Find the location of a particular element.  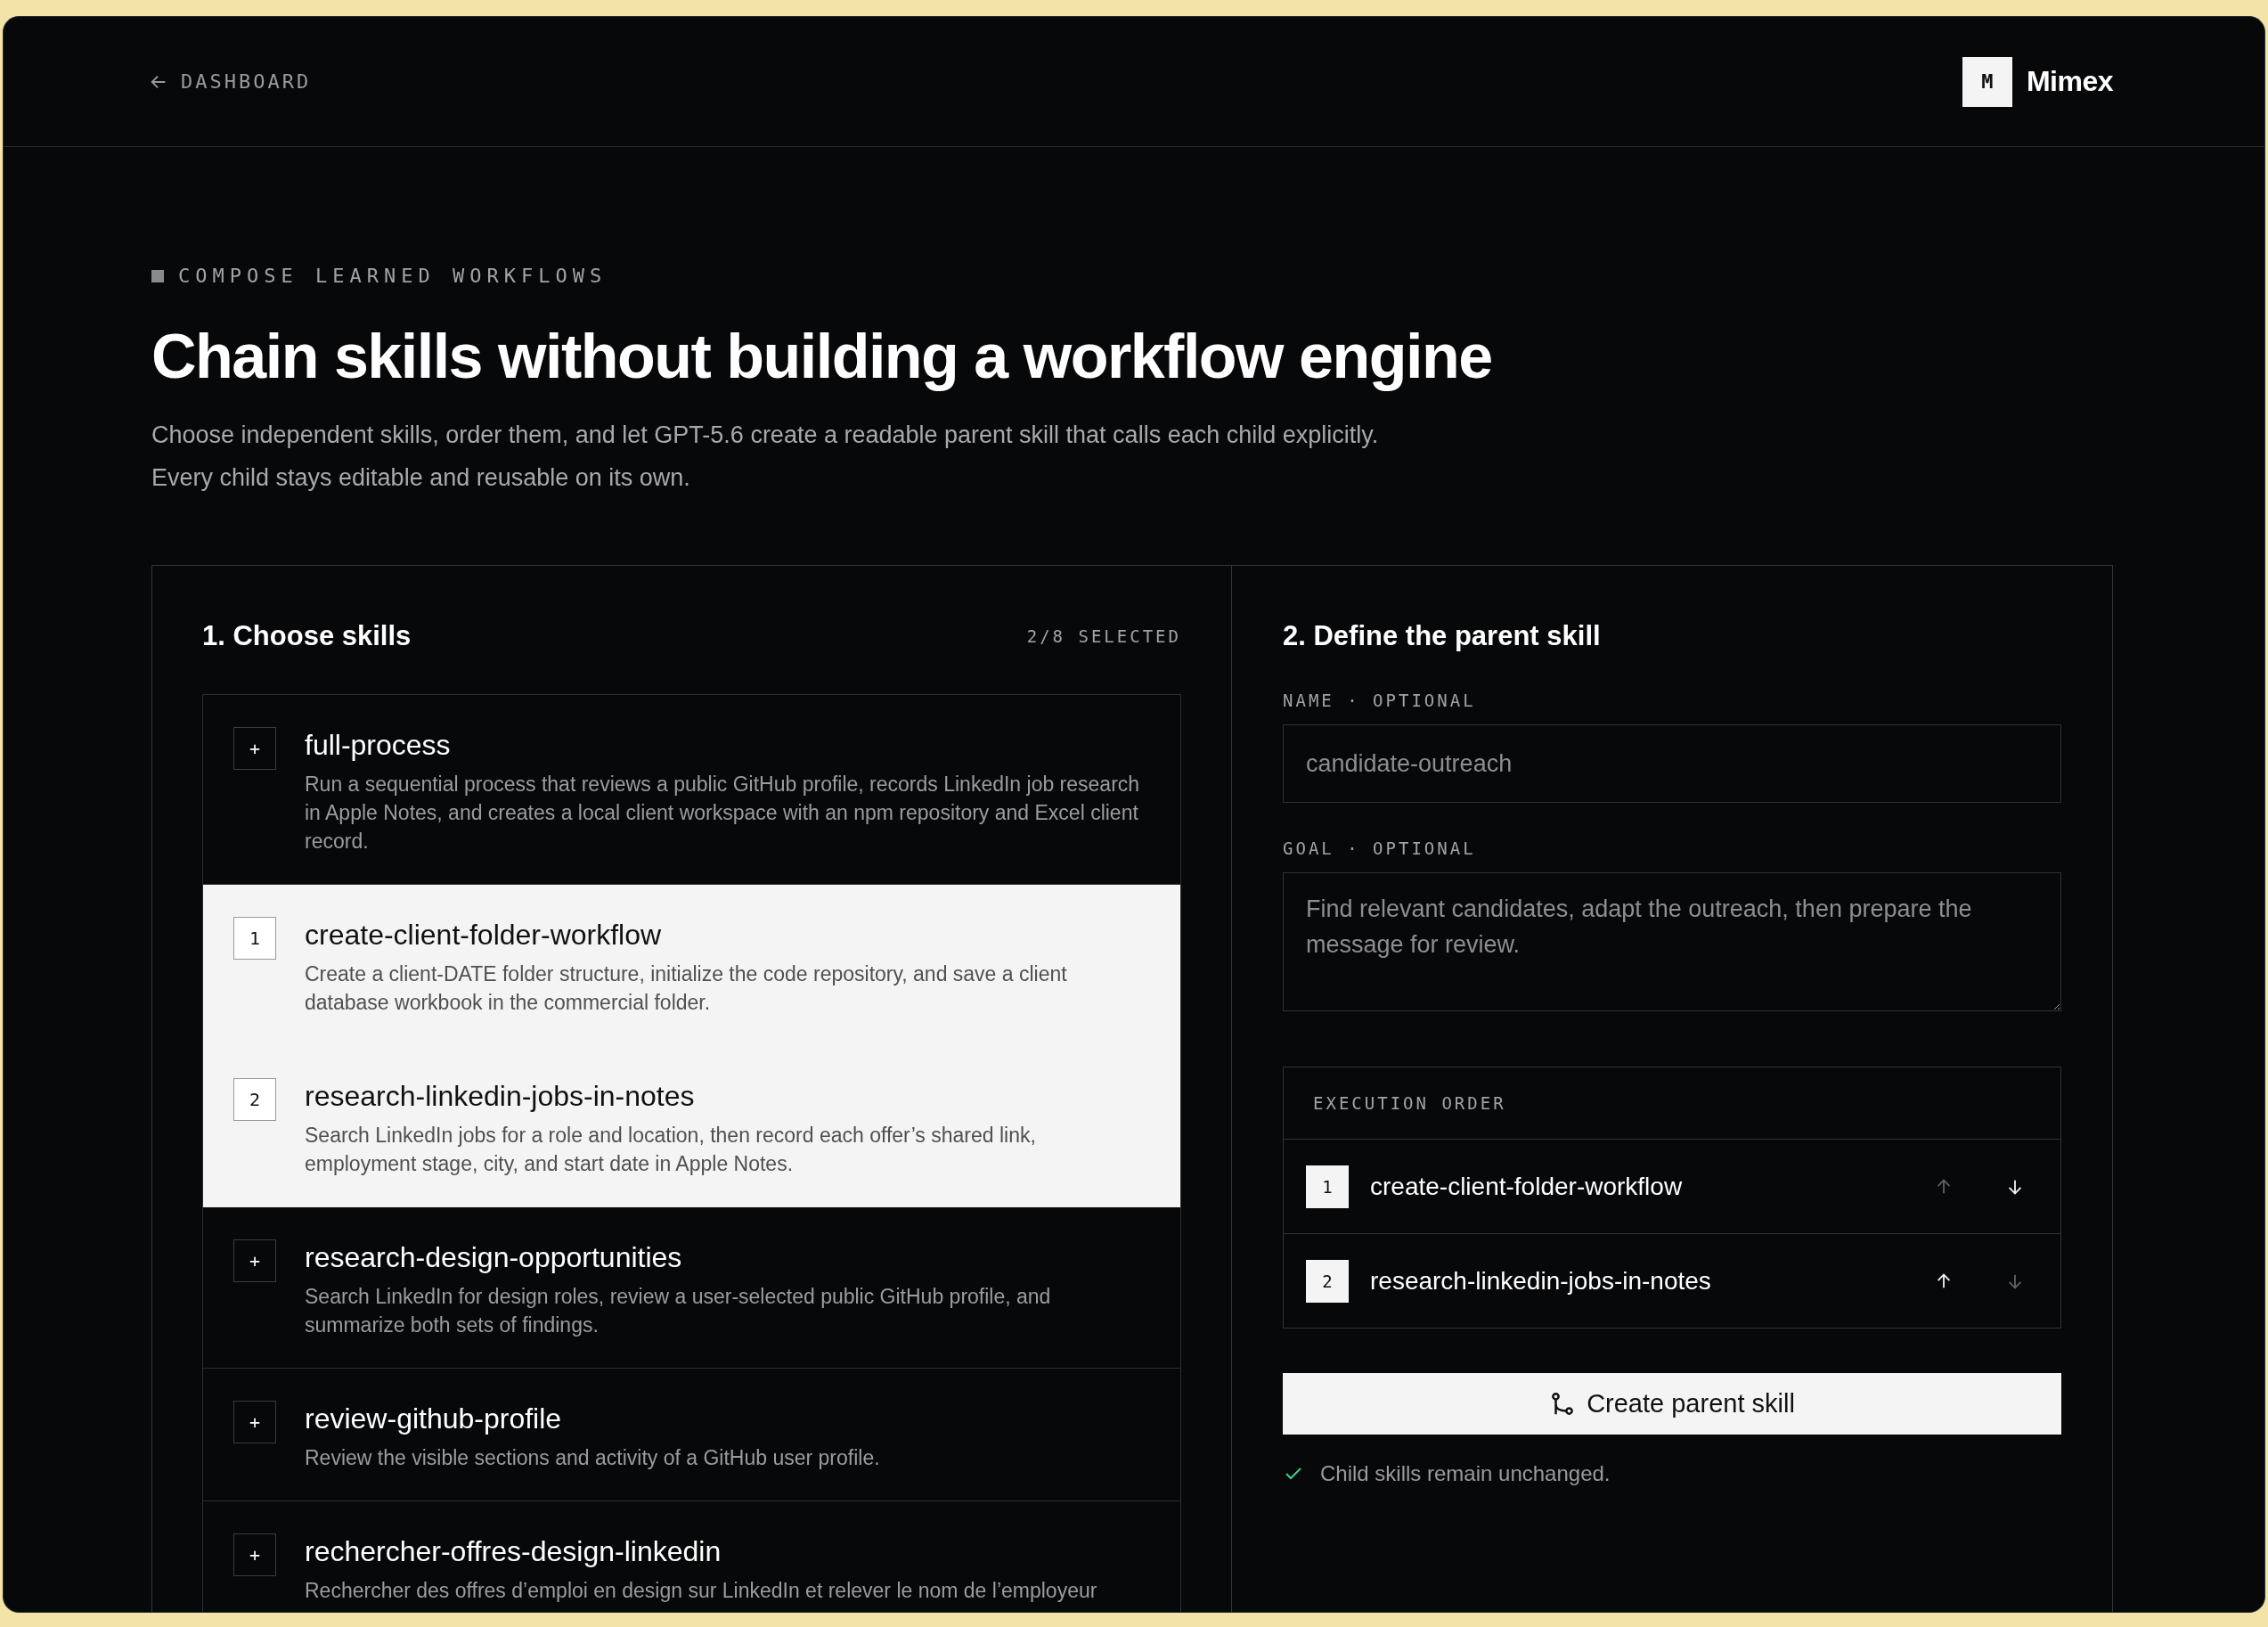

skill-item: + research-design-opportunities Search LinkedIn for design roles, review a user-selected public GitHub profile, and summarize both sets of findings. is located at coordinates (691, 1288).